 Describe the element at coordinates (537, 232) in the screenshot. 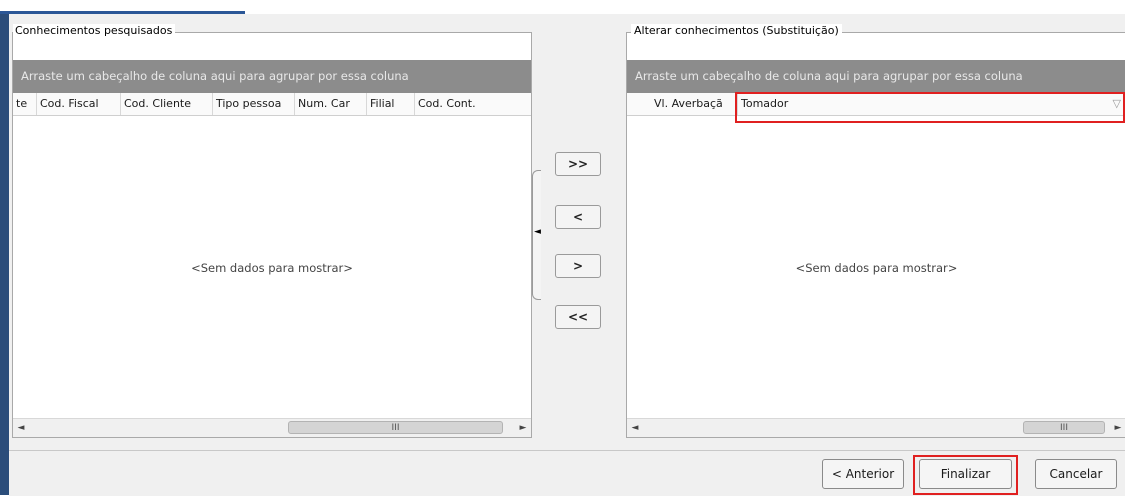

I see `collapse-arrow-icon: ◄` at that location.